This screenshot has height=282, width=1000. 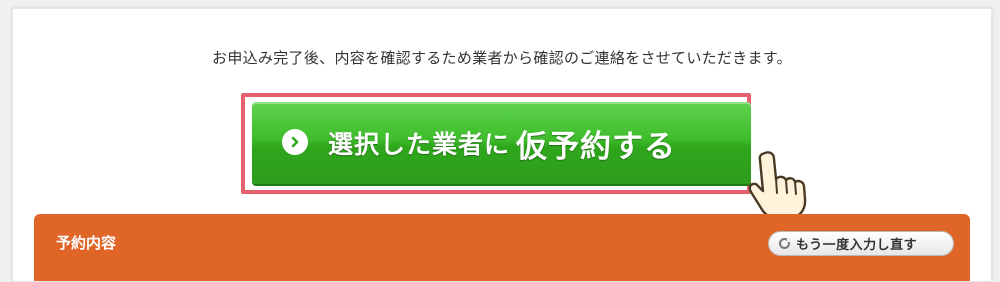 I want to click on provisional-reservation-button: 選択した業者に 仮予約する, so click(x=501, y=143).